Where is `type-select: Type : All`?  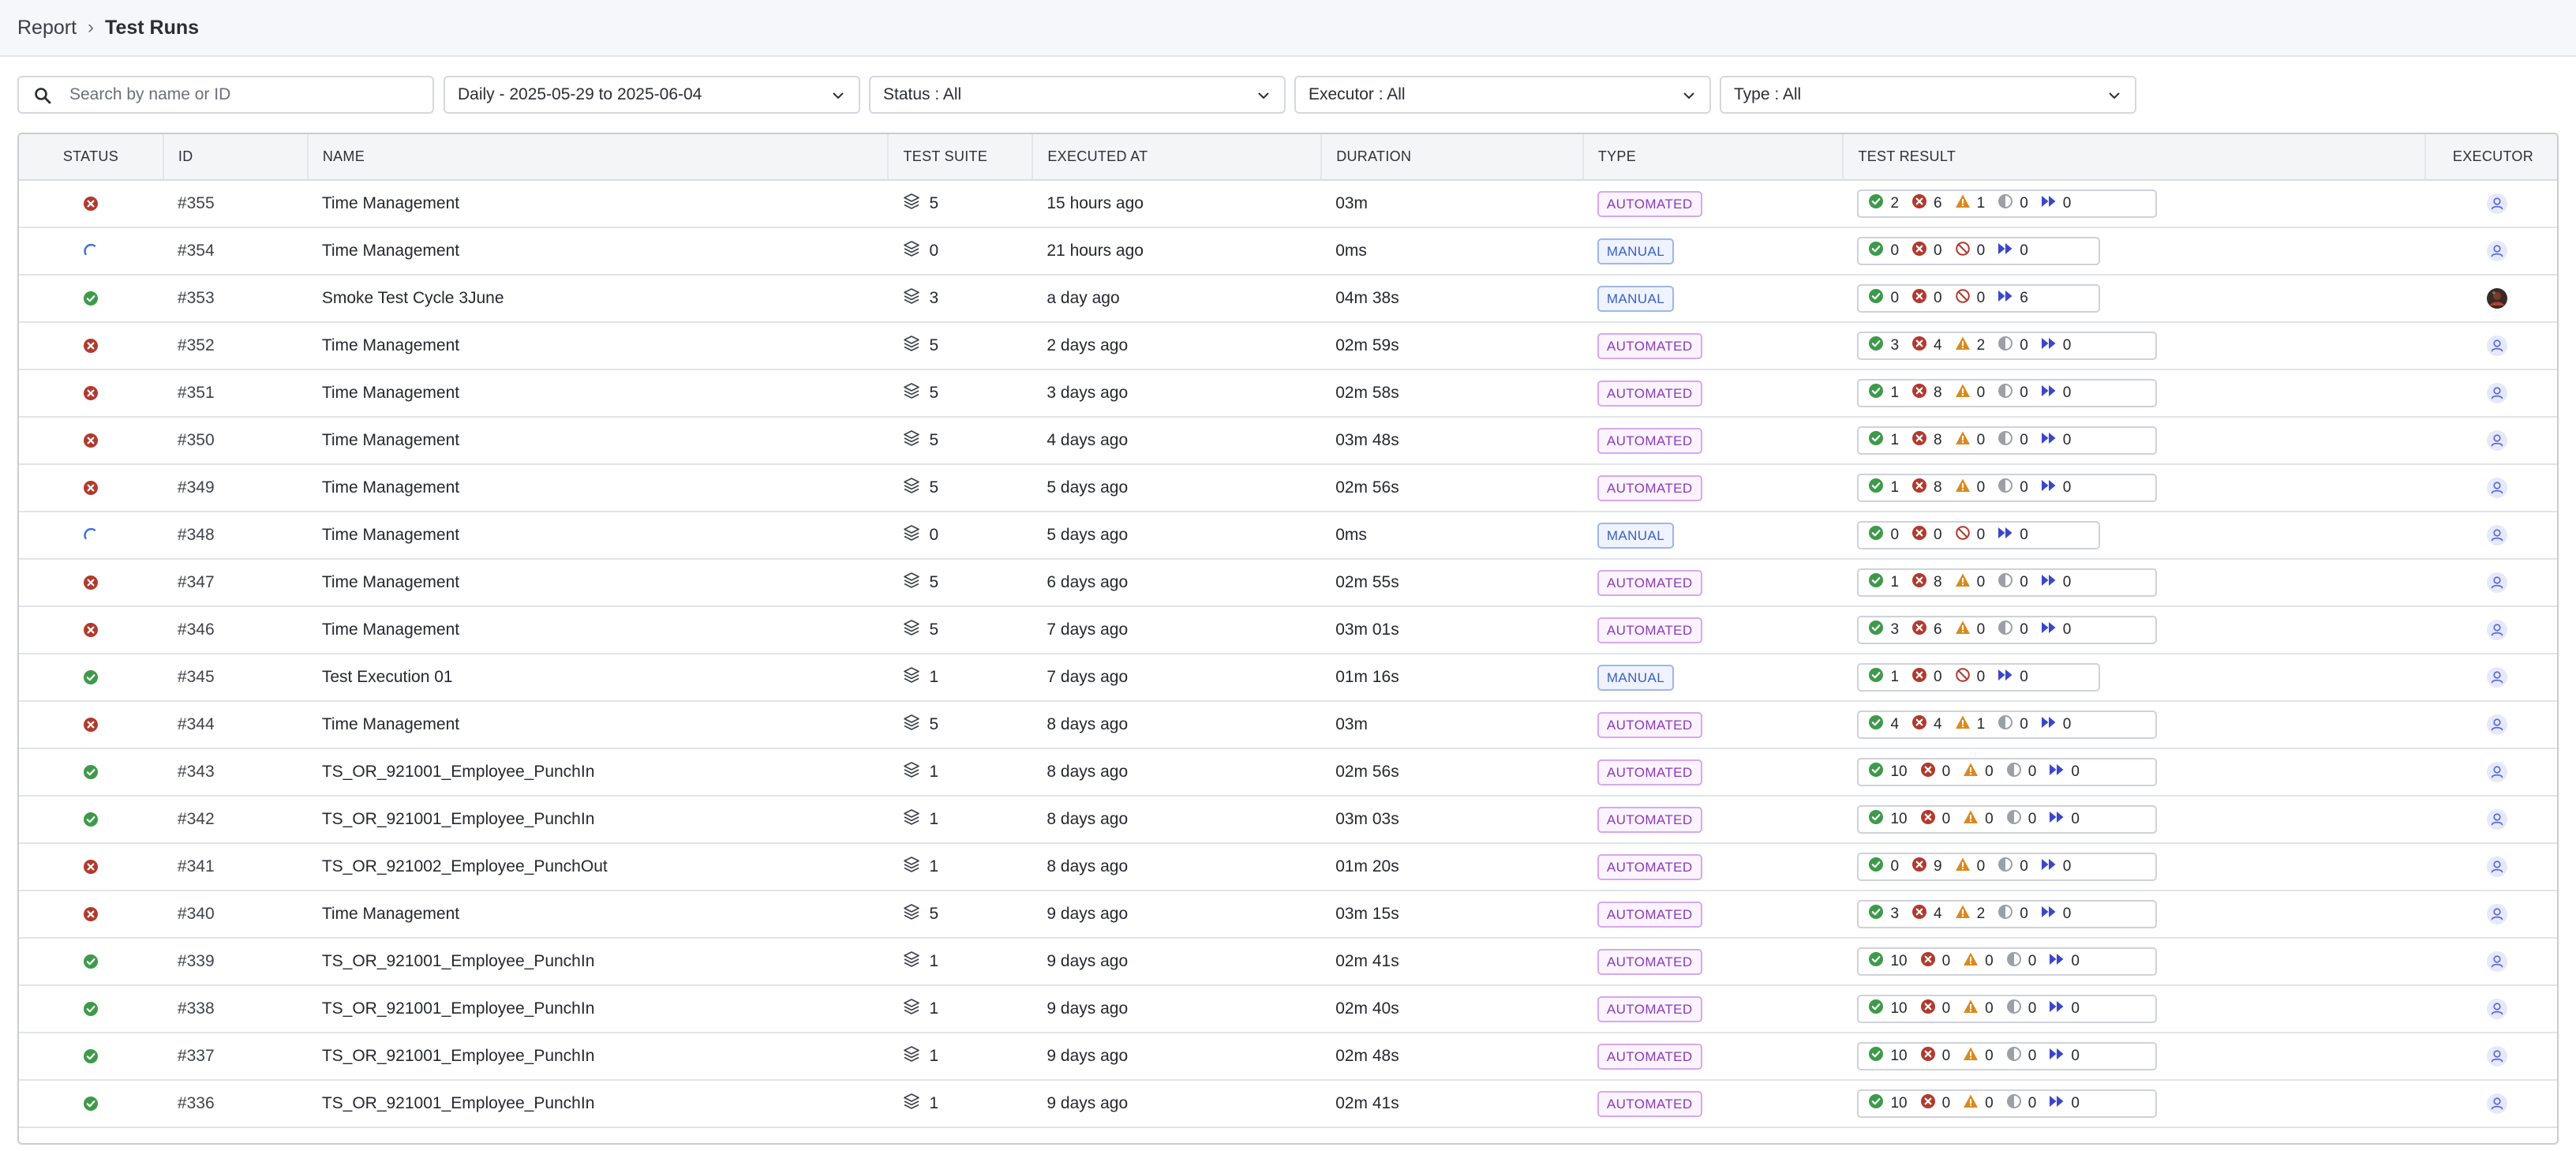
type-select: Type : All is located at coordinates (1928, 95).